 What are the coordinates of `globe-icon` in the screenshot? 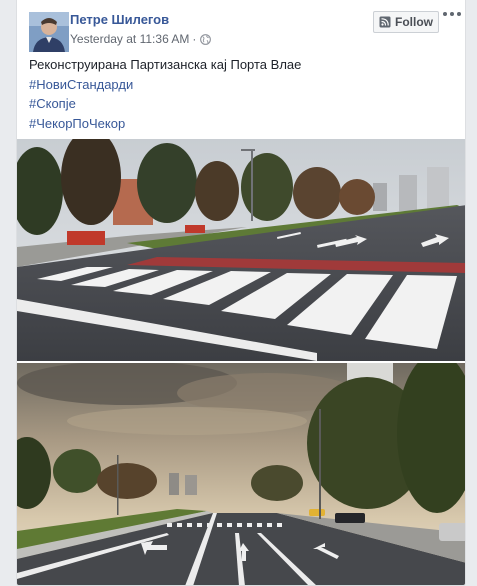 It's located at (206, 39).